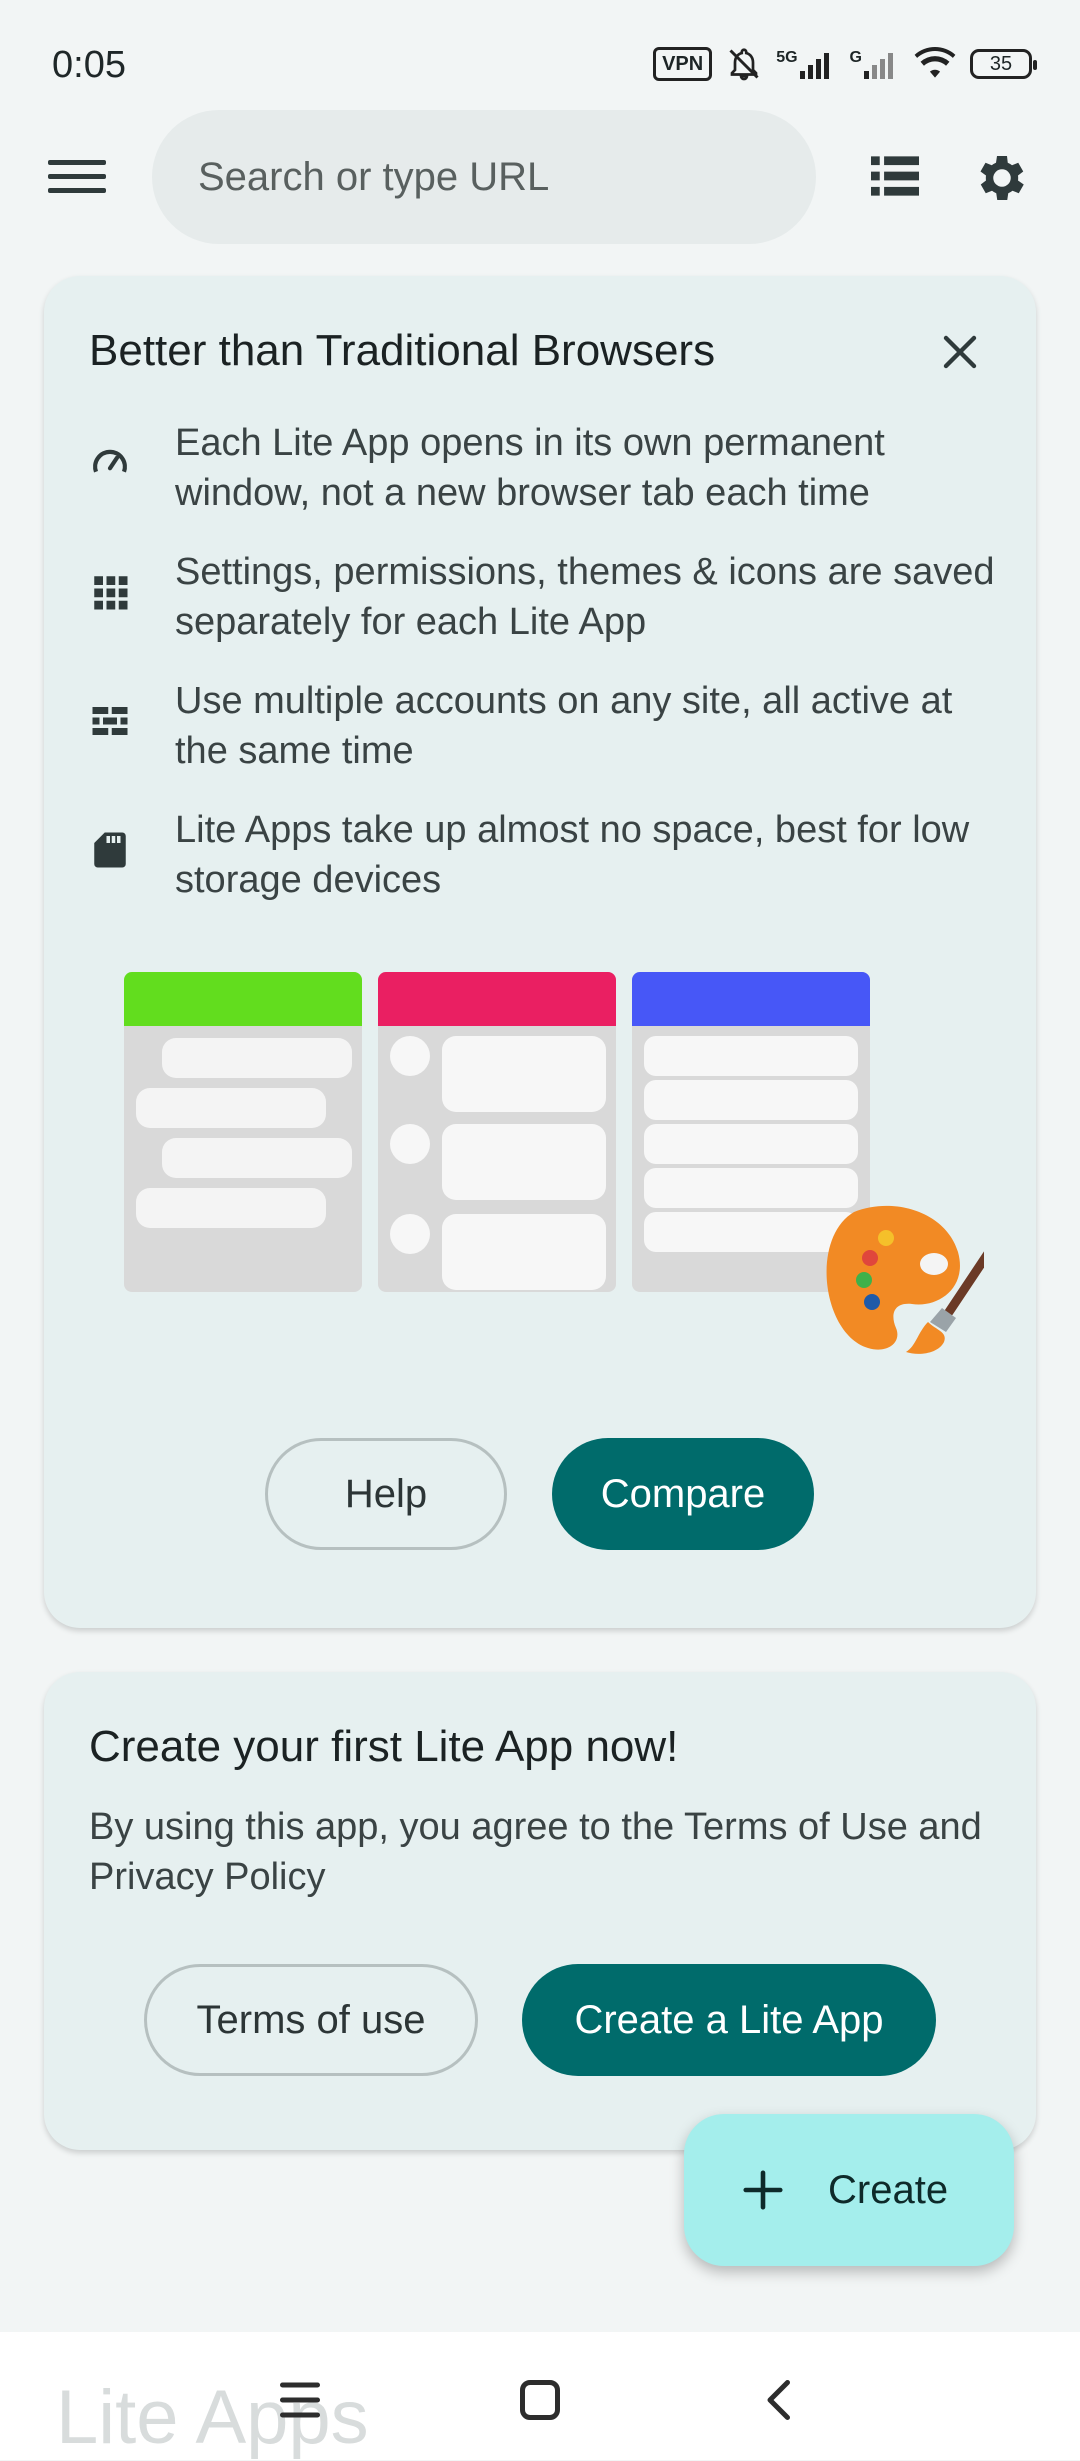  Describe the element at coordinates (935, 62) in the screenshot. I see `wifi-icon` at that location.